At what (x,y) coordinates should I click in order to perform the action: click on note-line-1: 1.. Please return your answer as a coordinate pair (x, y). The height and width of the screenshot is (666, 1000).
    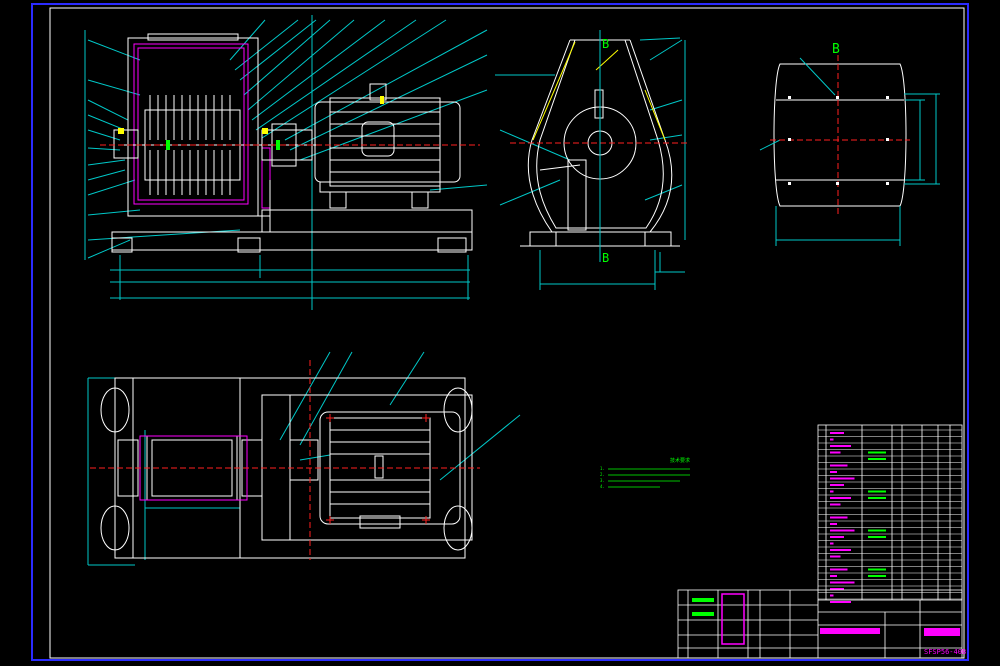
    Looking at the image, I should click on (602, 468).